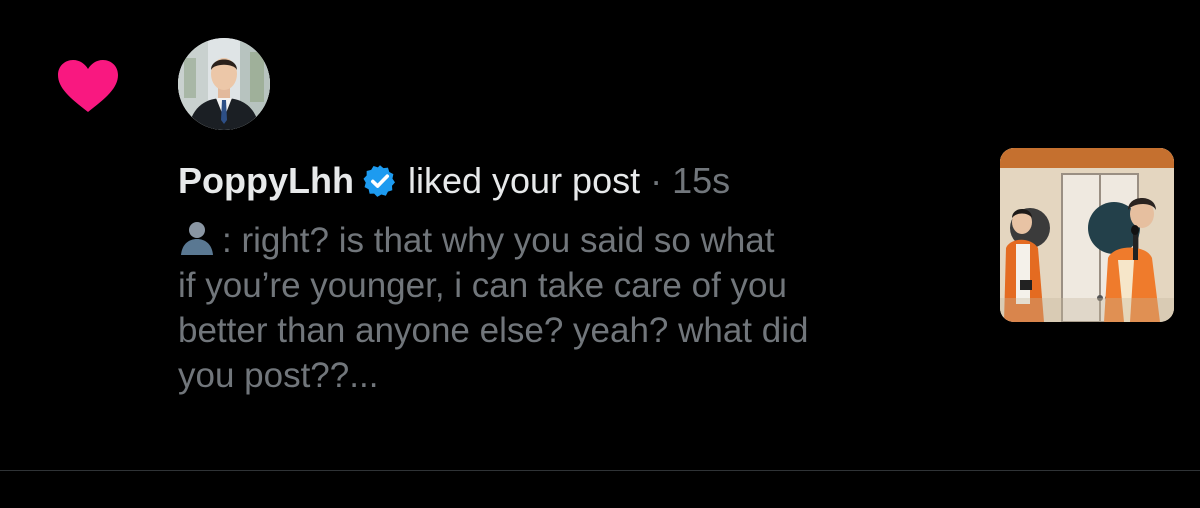  I want to click on bust-silhouette-icon, so click(197, 238).